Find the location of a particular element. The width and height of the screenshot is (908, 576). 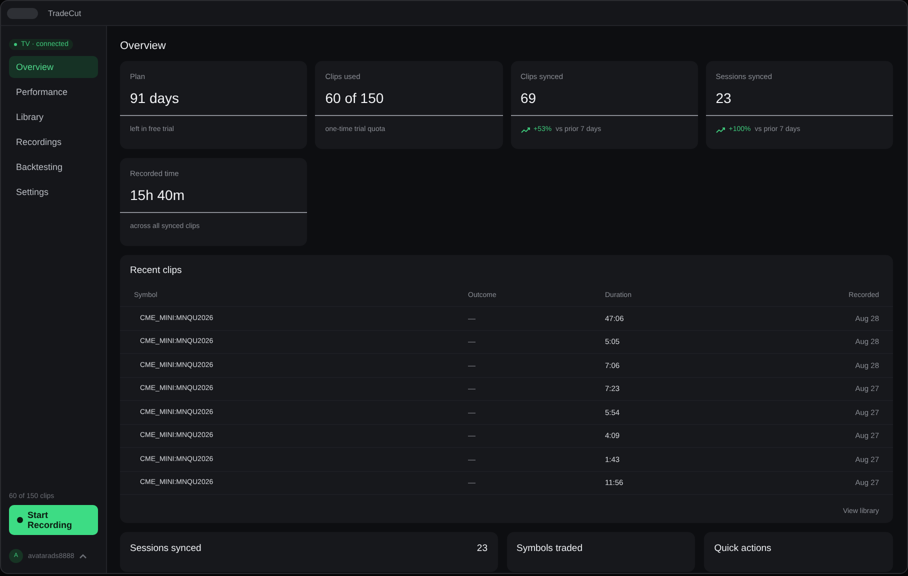

stat-value: 91 days is located at coordinates (214, 98).